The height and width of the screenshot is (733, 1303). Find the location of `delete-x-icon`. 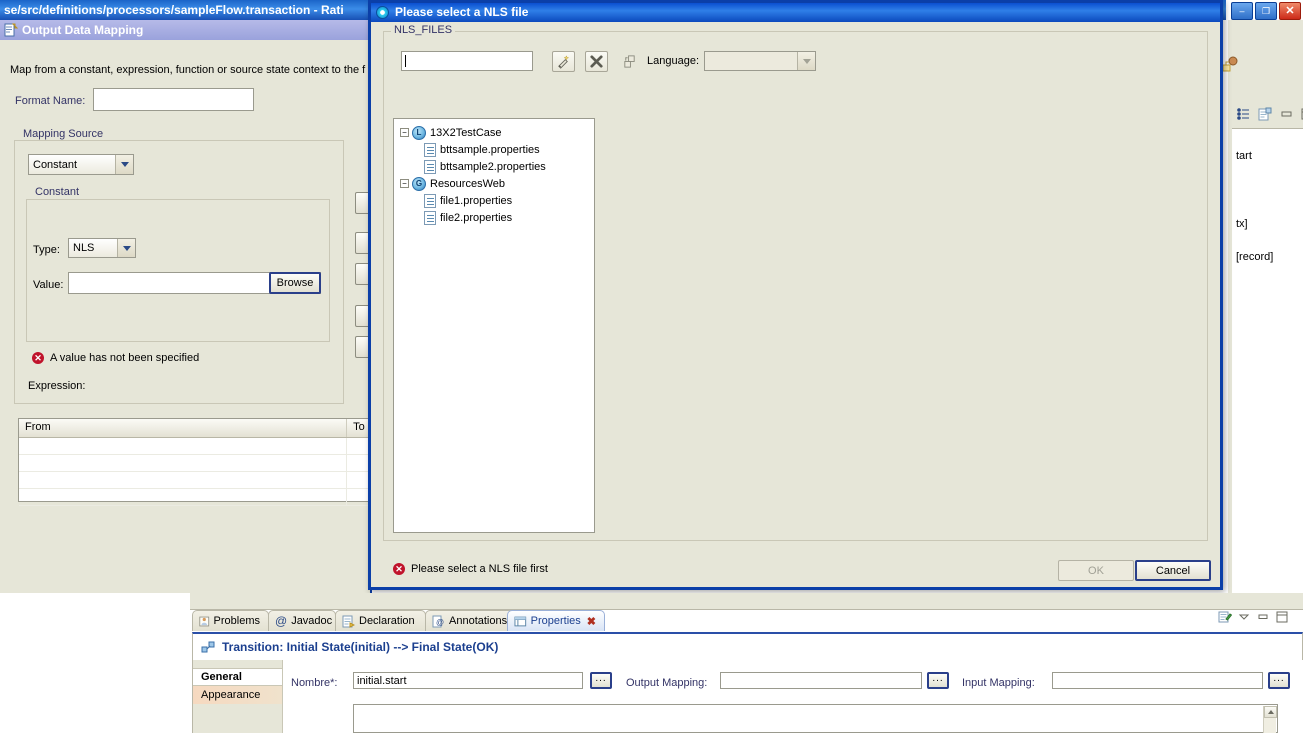

delete-x-icon is located at coordinates (596, 61).